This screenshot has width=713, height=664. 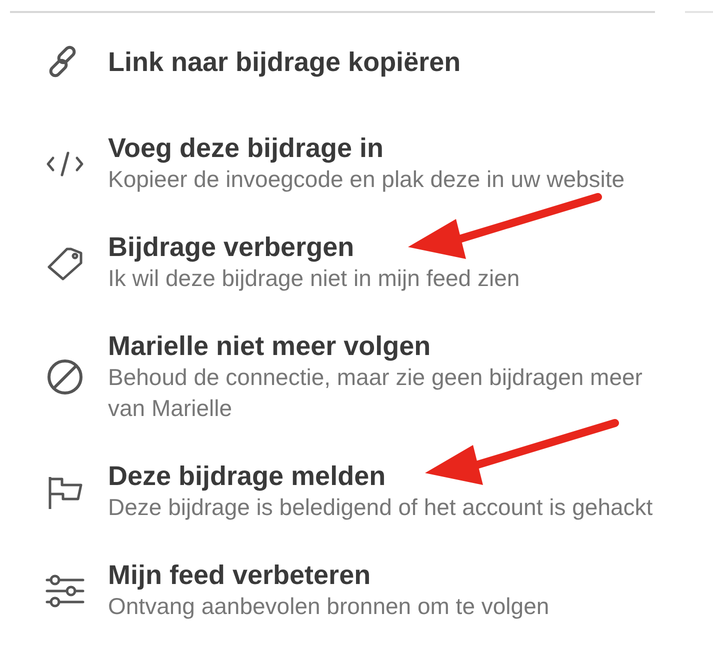 I want to click on menu-item-title: Voeg deze bijdrage in, so click(x=246, y=148).